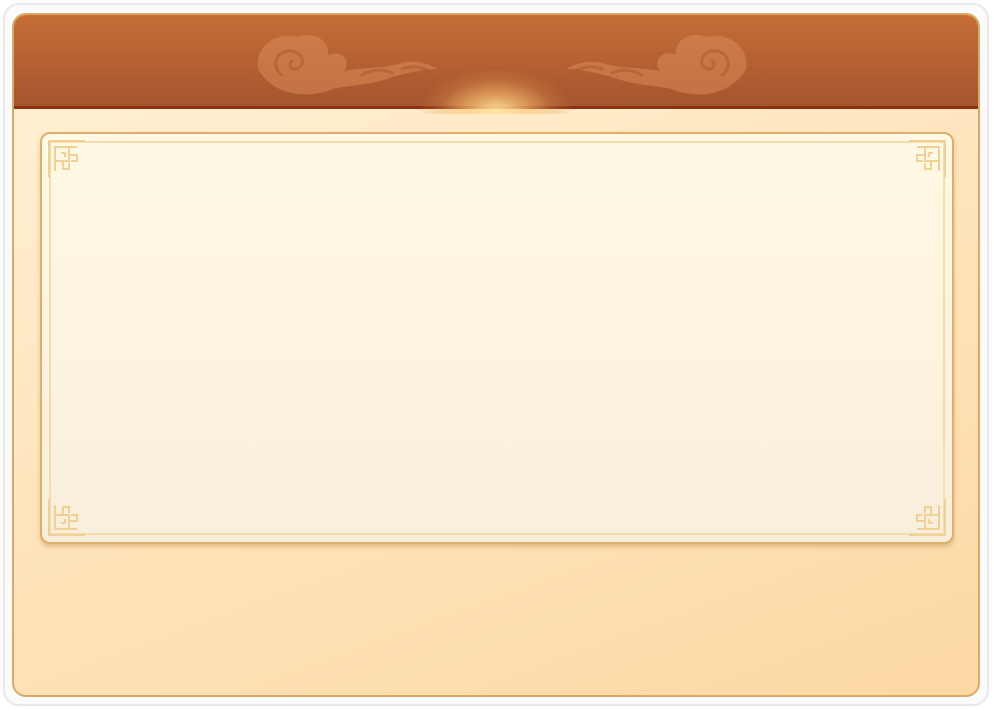 The width and height of the screenshot is (994, 711). What do you see at coordinates (656, 65) in the screenshot?
I see `cloud-ornament-right-icon` at bounding box center [656, 65].